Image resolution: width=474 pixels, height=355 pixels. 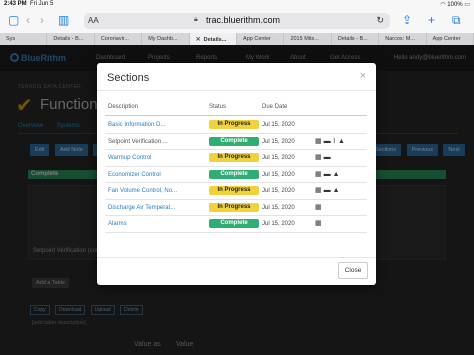 What do you see at coordinates (455, 5) in the screenshot?
I see `status-battery: ◠ 100% ▭` at bounding box center [455, 5].